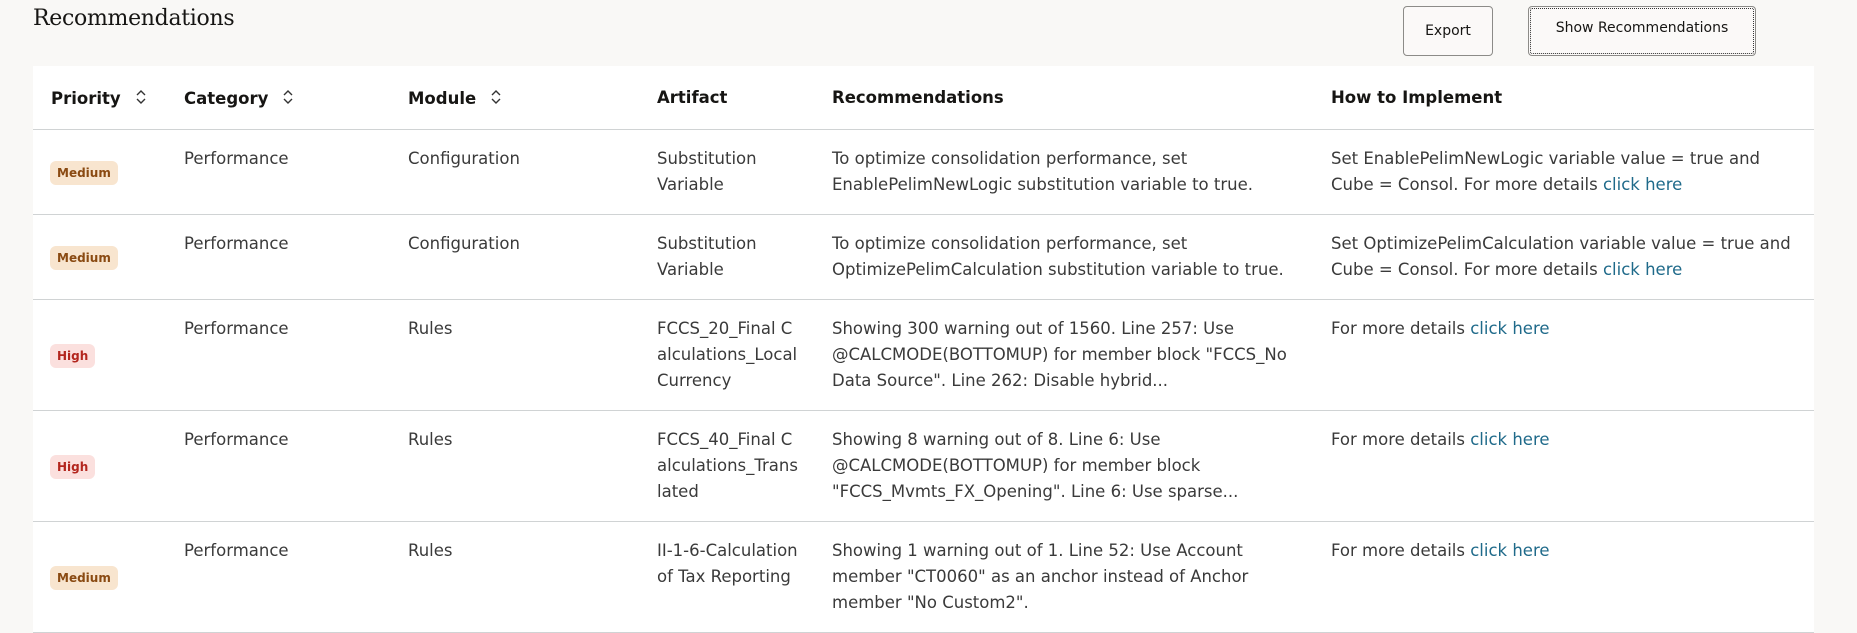 This screenshot has height=633, width=1857. Describe the element at coordinates (1642, 31) in the screenshot. I see `show-recommendations-button: Show Recommendations` at that location.